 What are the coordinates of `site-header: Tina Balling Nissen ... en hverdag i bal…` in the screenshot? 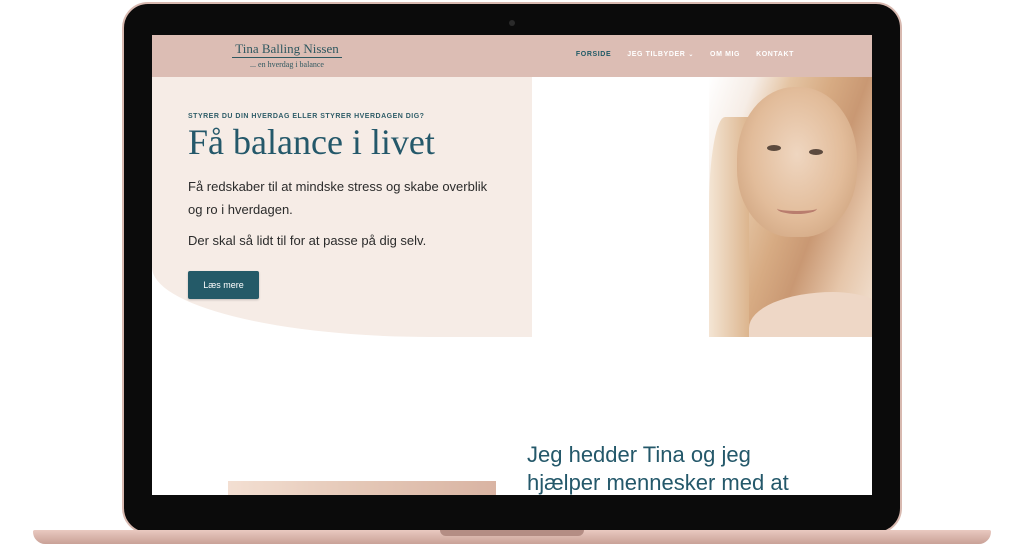 It's located at (512, 56).